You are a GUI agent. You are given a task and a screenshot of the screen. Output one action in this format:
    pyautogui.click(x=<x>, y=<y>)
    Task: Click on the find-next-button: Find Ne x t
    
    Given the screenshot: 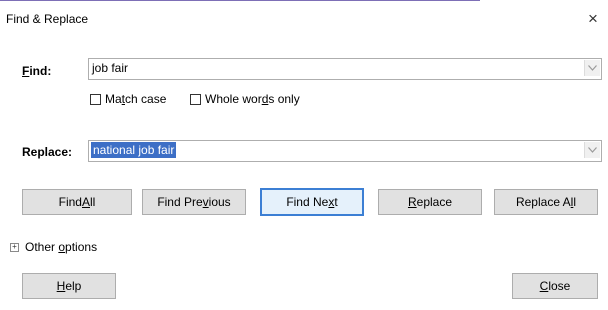 What is the action you would take?
    pyautogui.click(x=312, y=202)
    